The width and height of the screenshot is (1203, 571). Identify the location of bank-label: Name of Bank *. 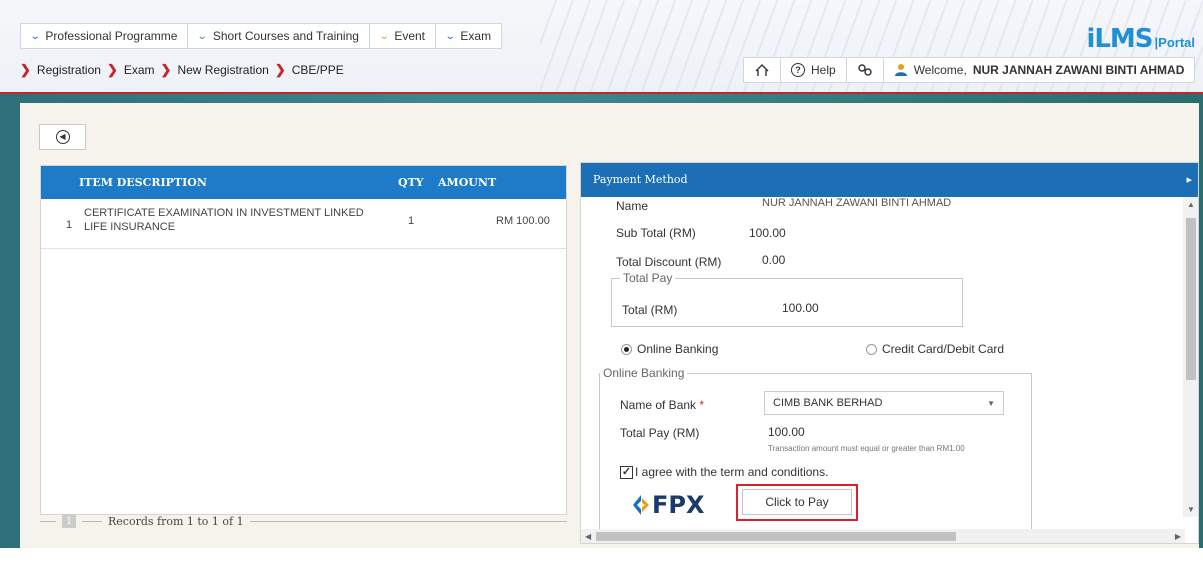
(662, 405).